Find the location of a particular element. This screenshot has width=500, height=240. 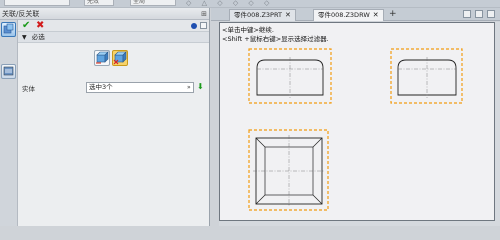

window-menu-icon is located at coordinates (491, 14).